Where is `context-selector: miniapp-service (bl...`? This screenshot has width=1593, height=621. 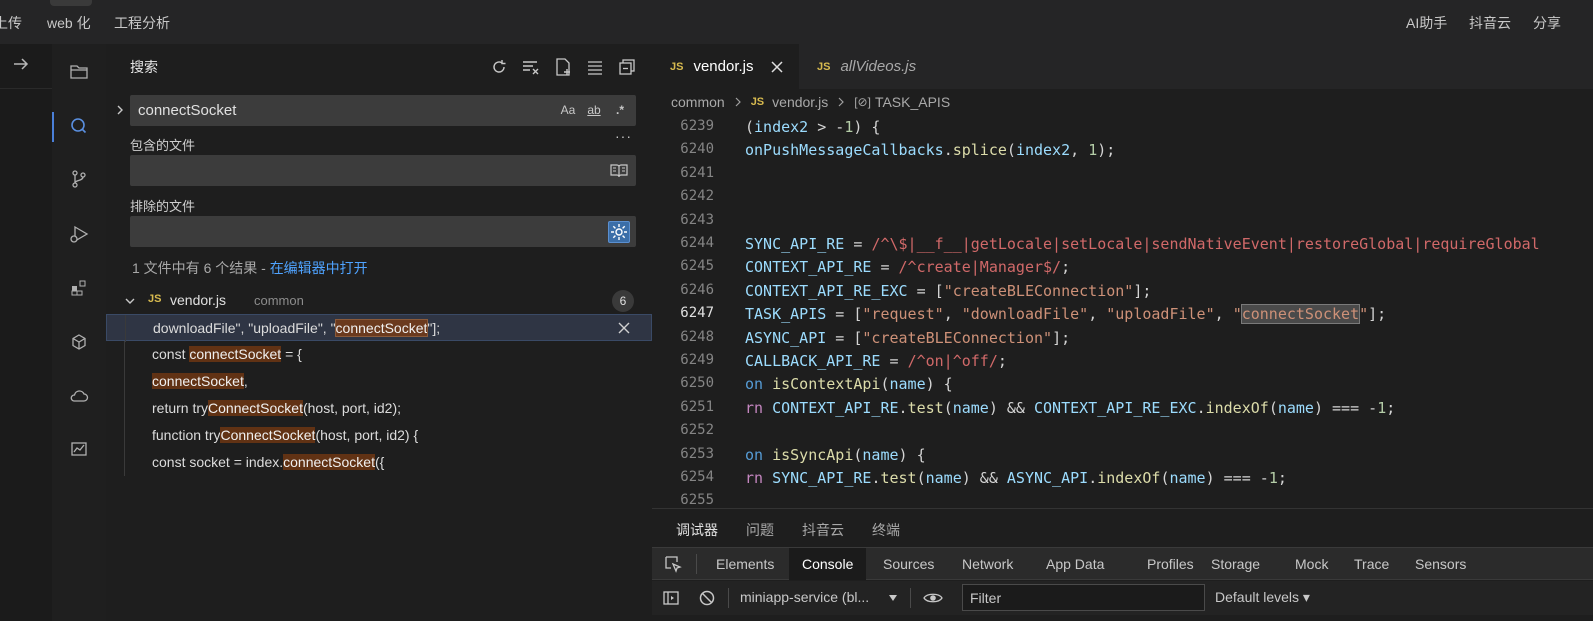 context-selector: miniapp-service (bl... is located at coordinates (804, 597).